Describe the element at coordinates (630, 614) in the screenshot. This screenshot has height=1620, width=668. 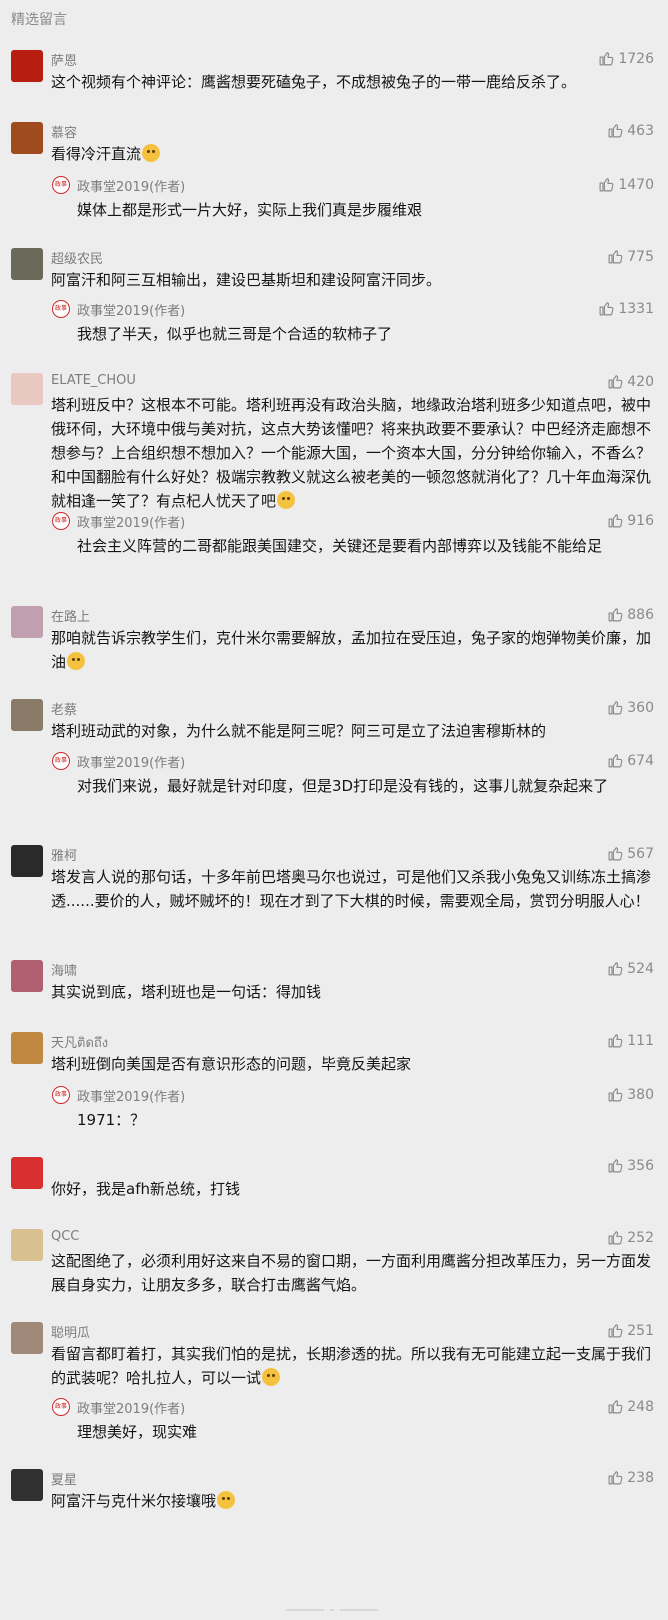
I see `like-button: 886` at that location.